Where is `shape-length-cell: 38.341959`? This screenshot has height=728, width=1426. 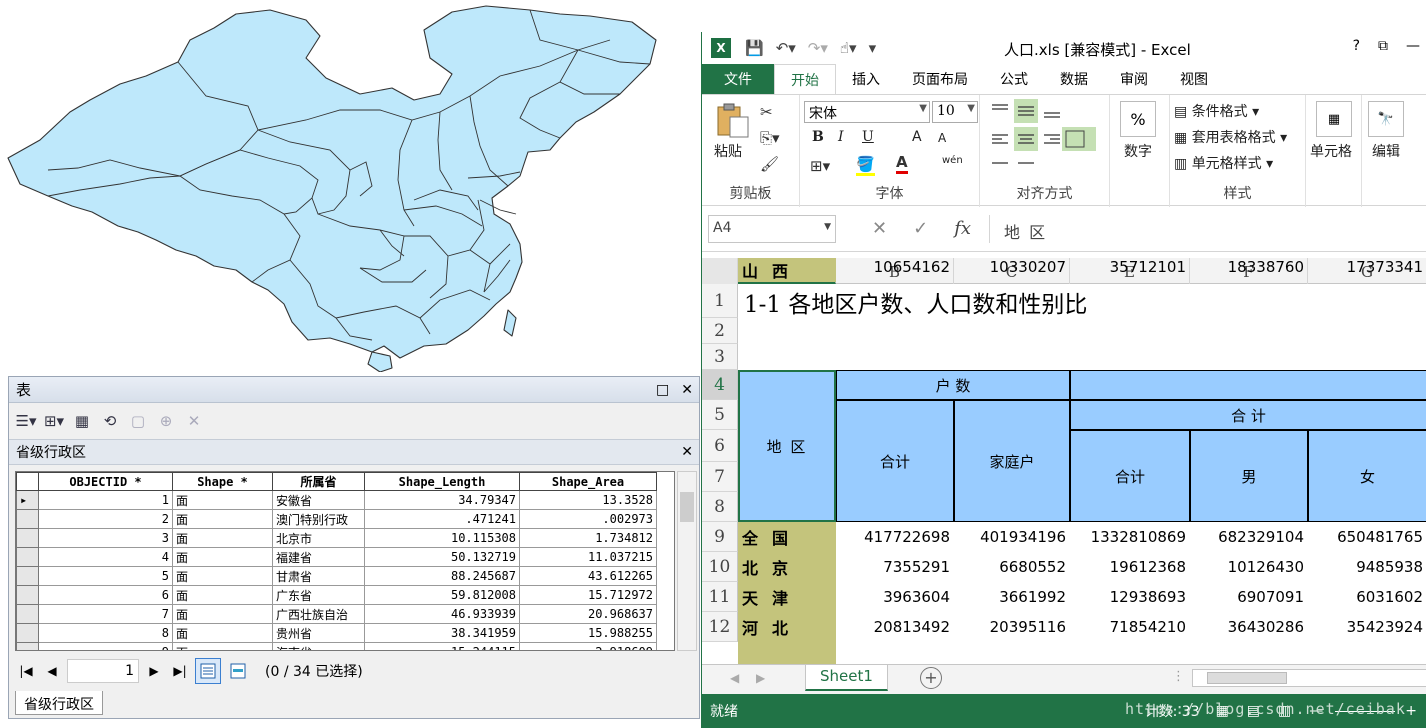
shape-length-cell: 38.341959 is located at coordinates (442, 633).